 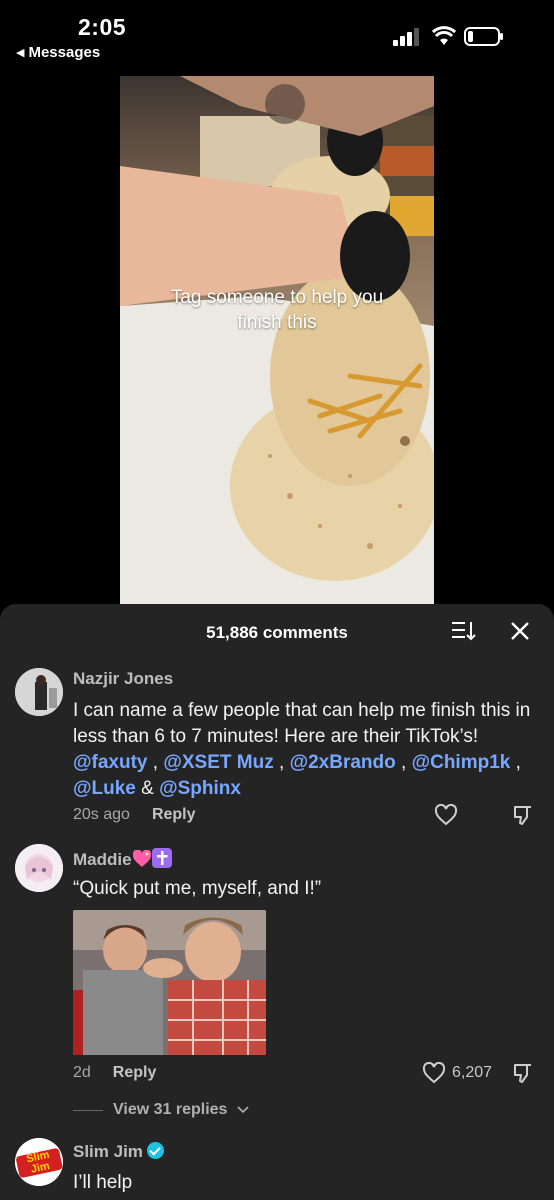 What do you see at coordinates (406, 37) in the screenshot?
I see `cellular-signal-icon` at bounding box center [406, 37].